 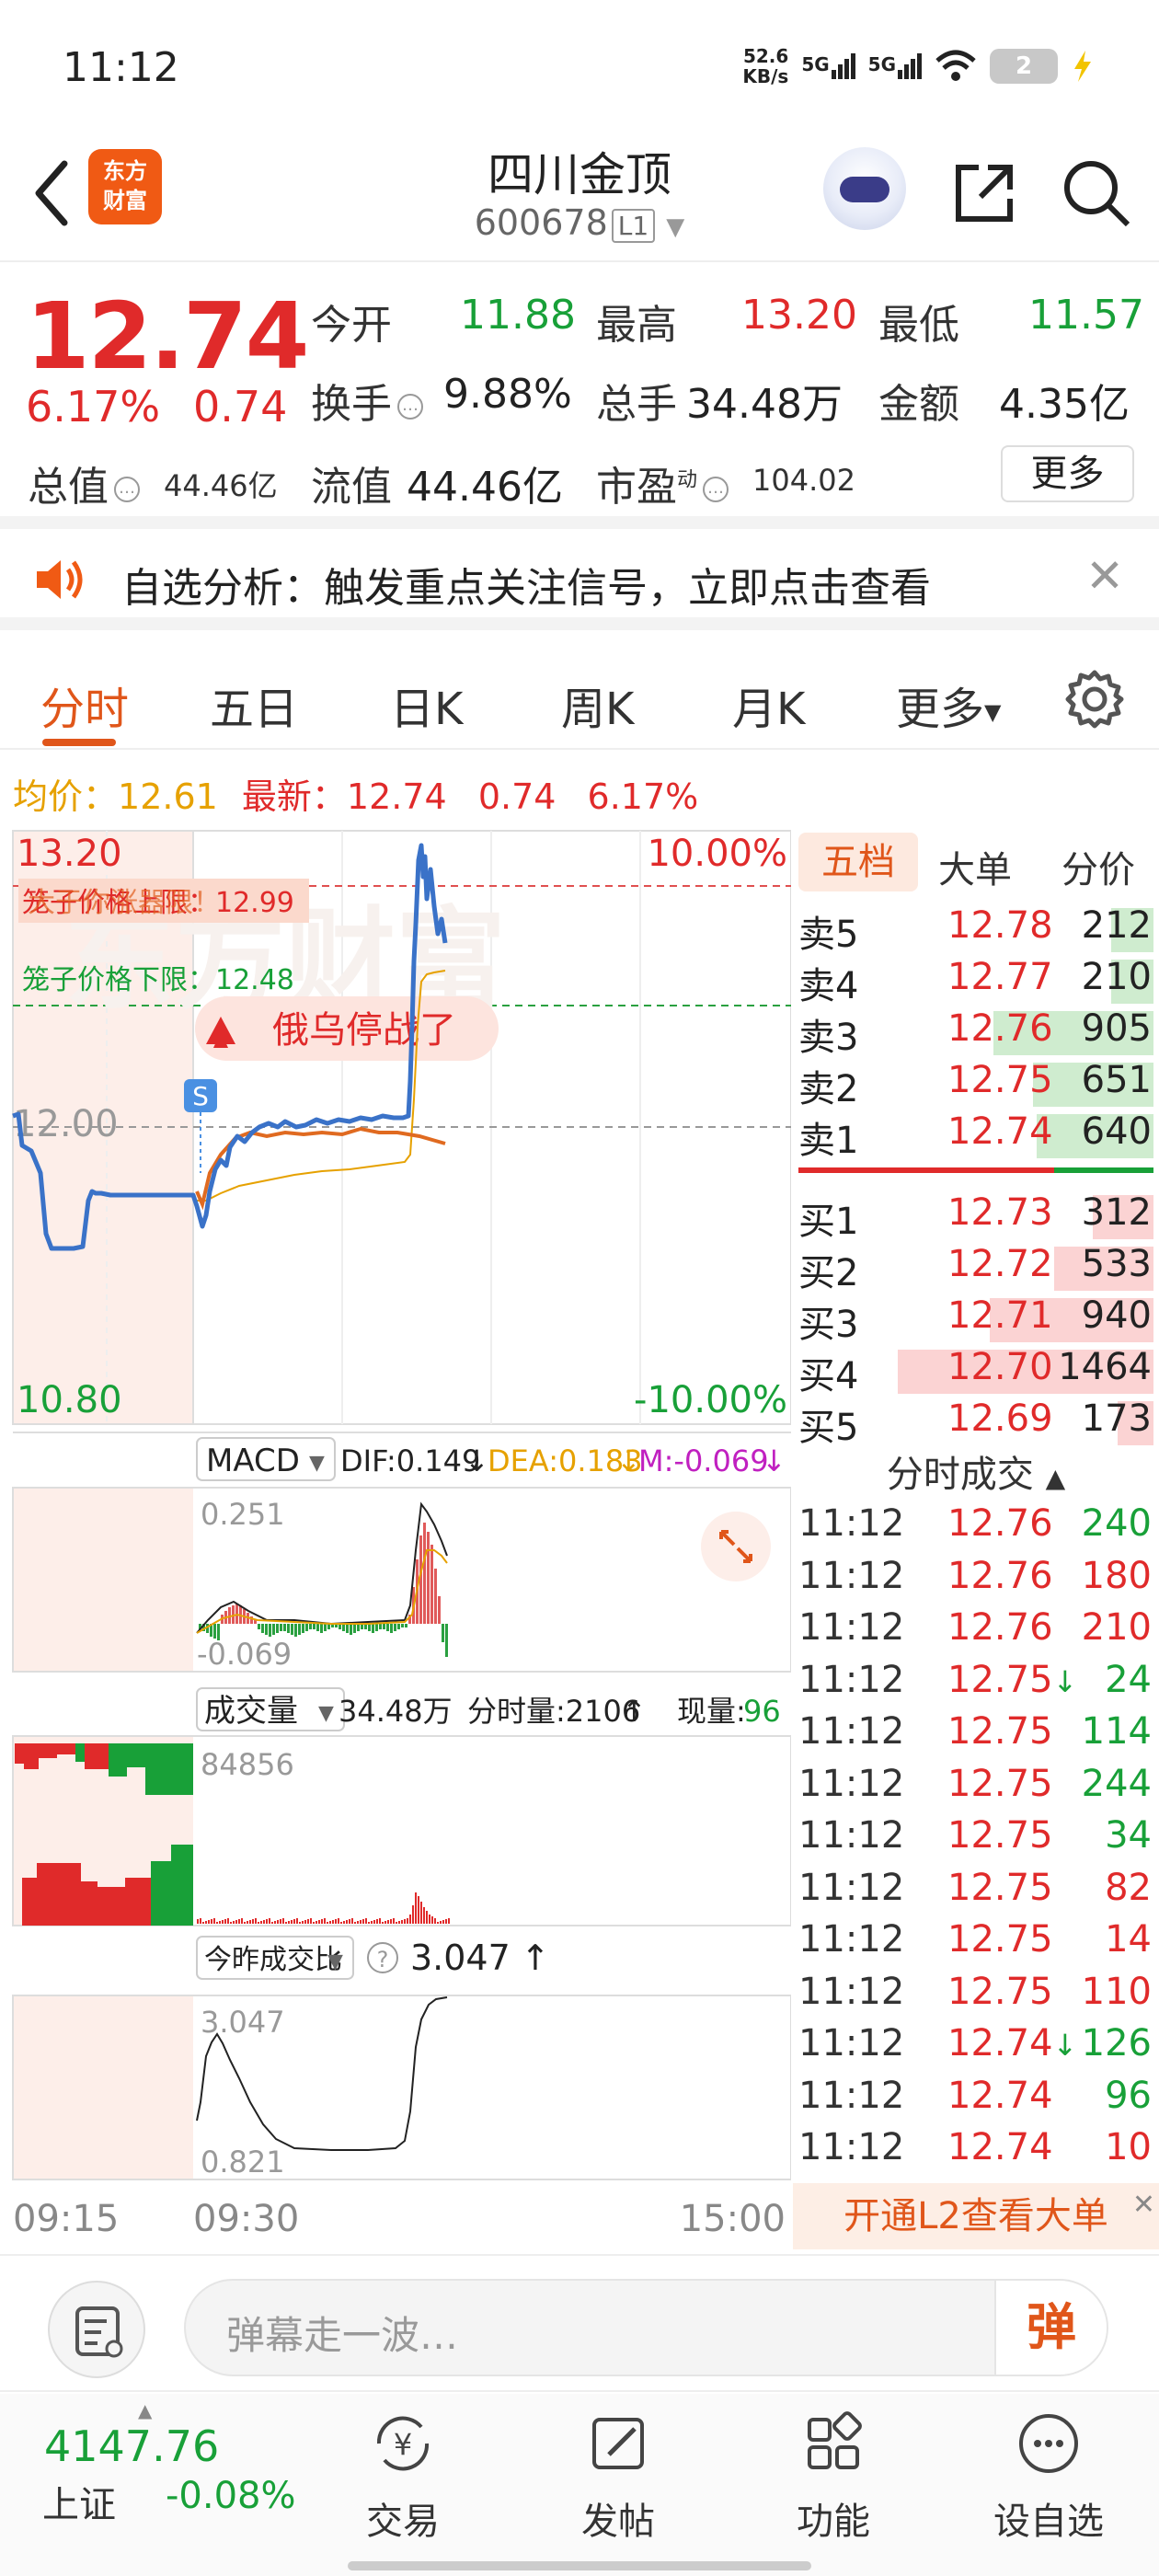 What do you see at coordinates (1116, 1783) in the screenshot?
I see `trade-volume: 244` at bounding box center [1116, 1783].